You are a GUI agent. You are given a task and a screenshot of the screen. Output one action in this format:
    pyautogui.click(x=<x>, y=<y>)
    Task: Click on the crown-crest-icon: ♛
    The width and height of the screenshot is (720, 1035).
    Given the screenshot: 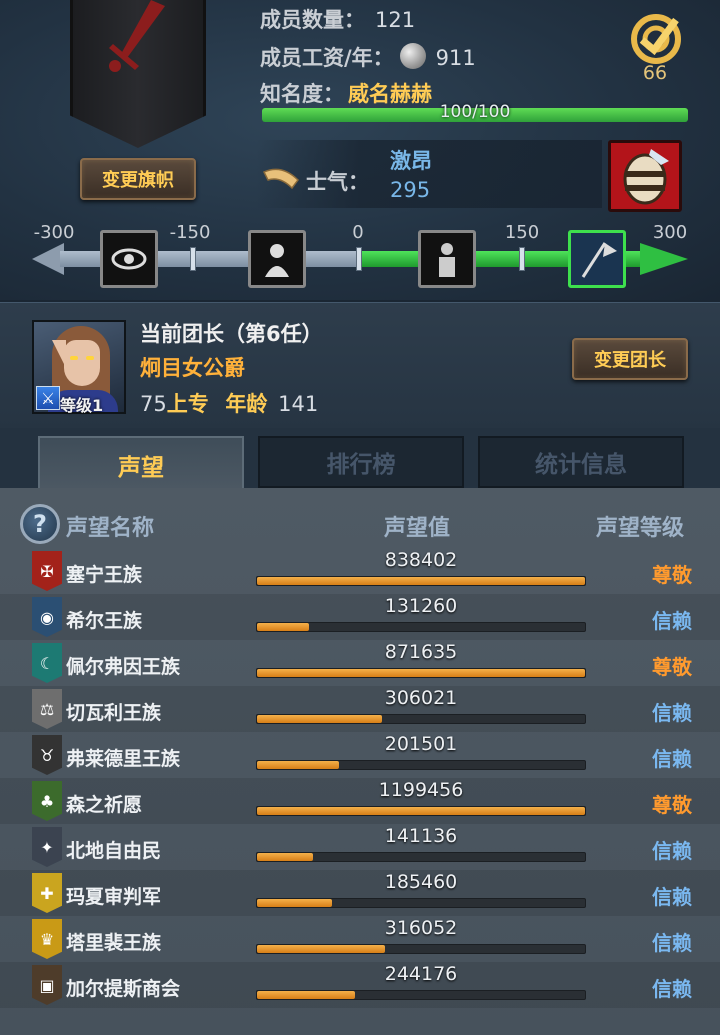 What is the action you would take?
    pyautogui.click(x=47, y=939)
    